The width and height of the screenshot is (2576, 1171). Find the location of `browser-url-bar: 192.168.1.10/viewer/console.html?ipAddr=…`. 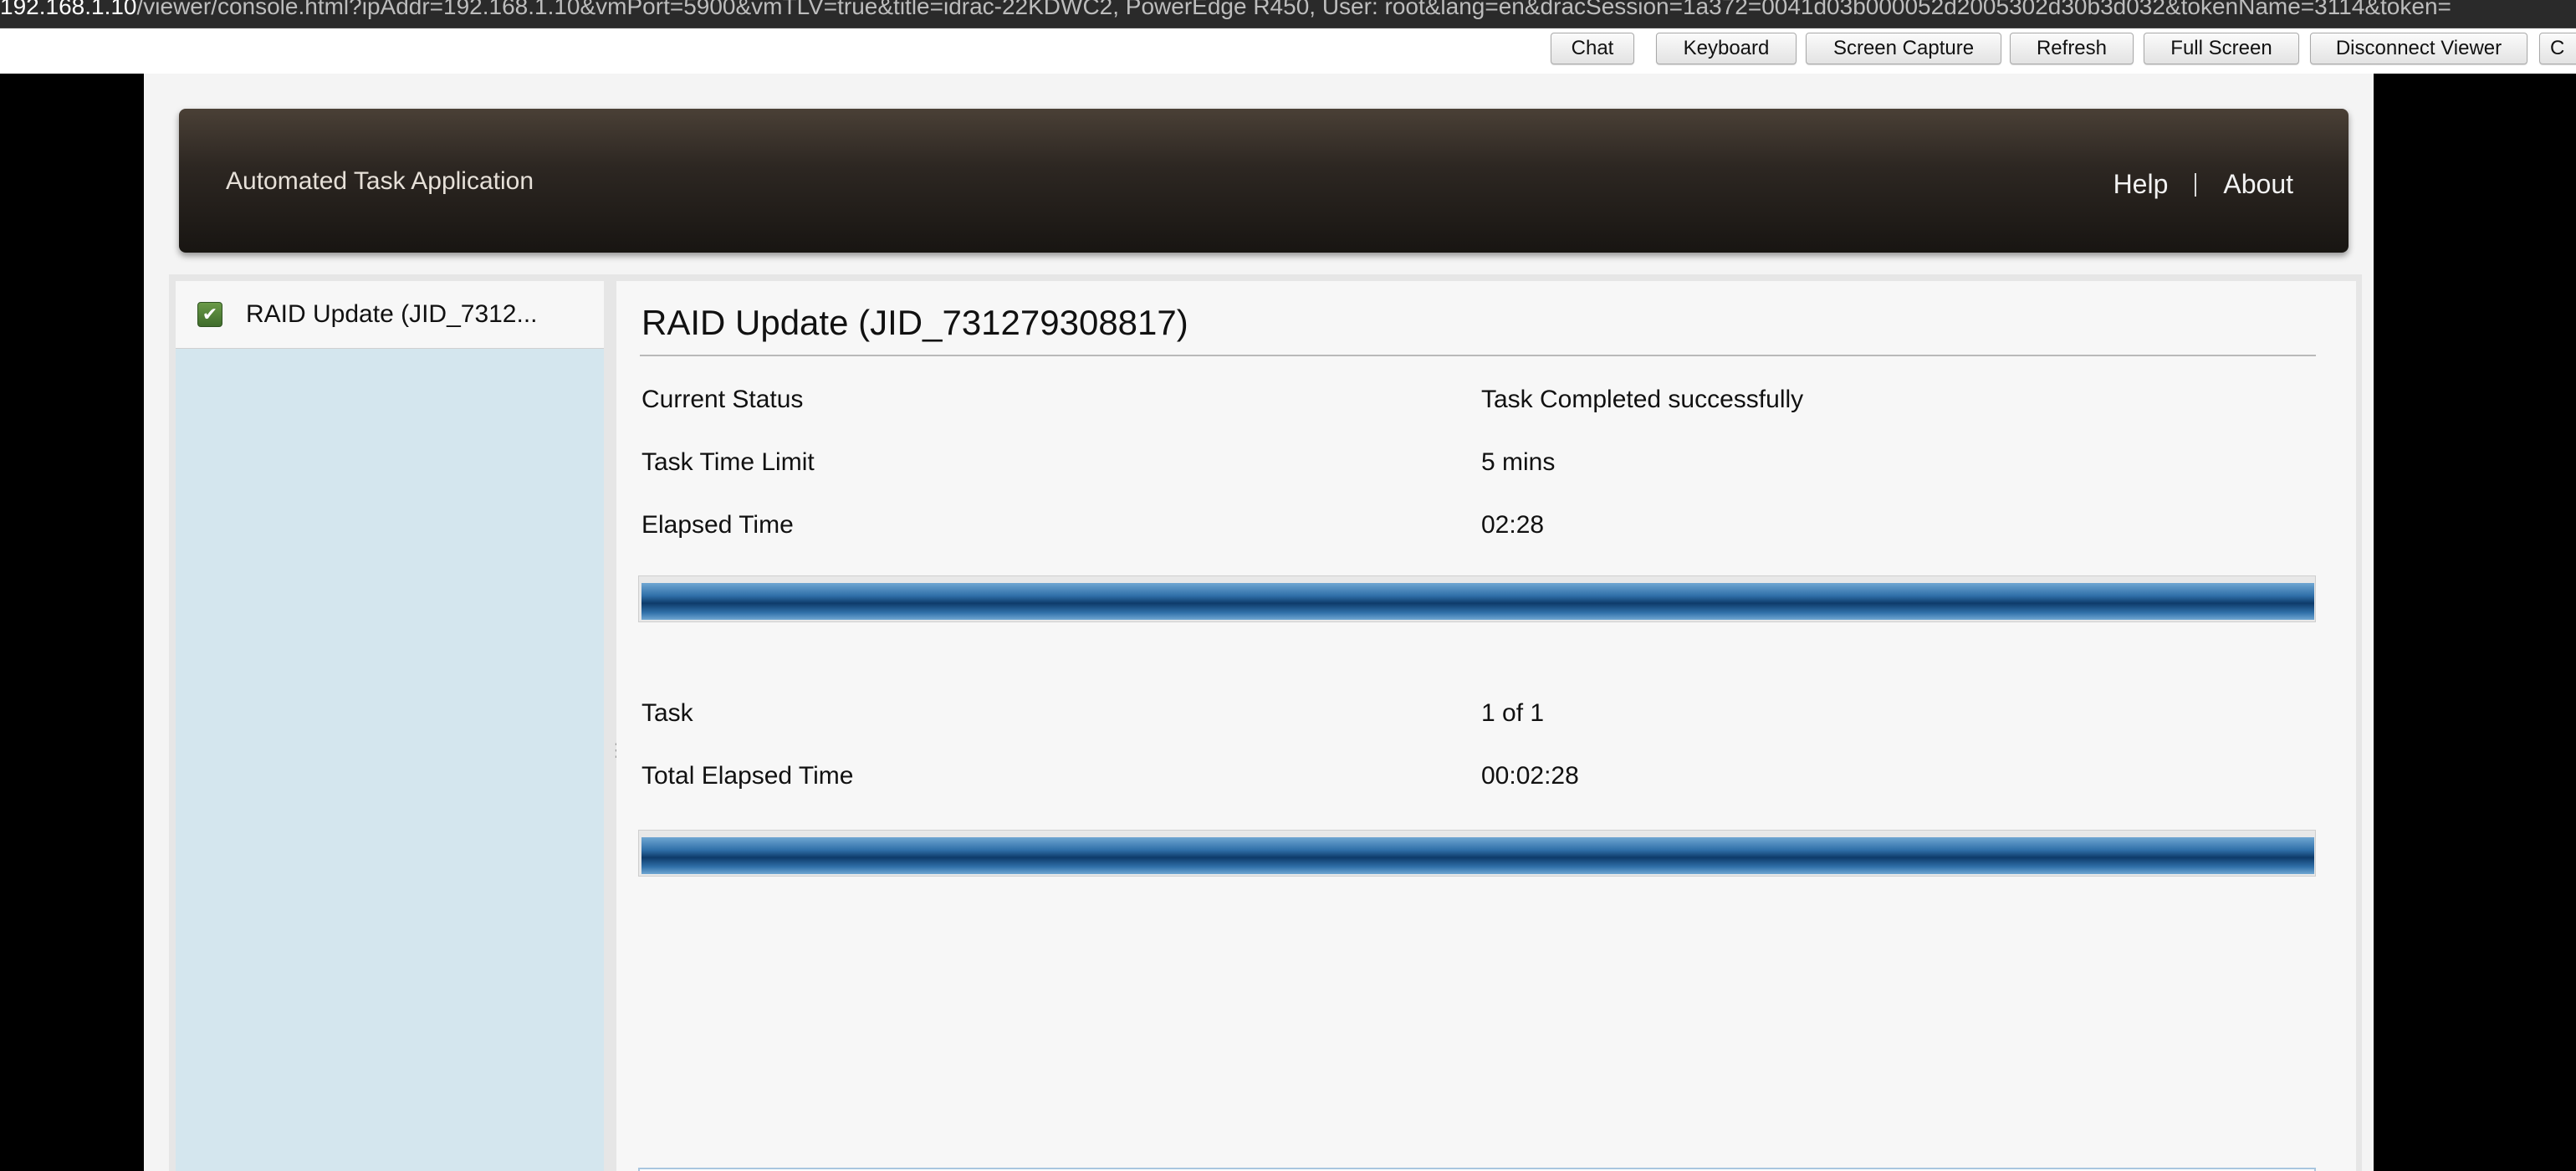

browser-url-bar: 192.168.1.10/viewer/console.html?ipAddr=… is located at coordinates (1288, 14).